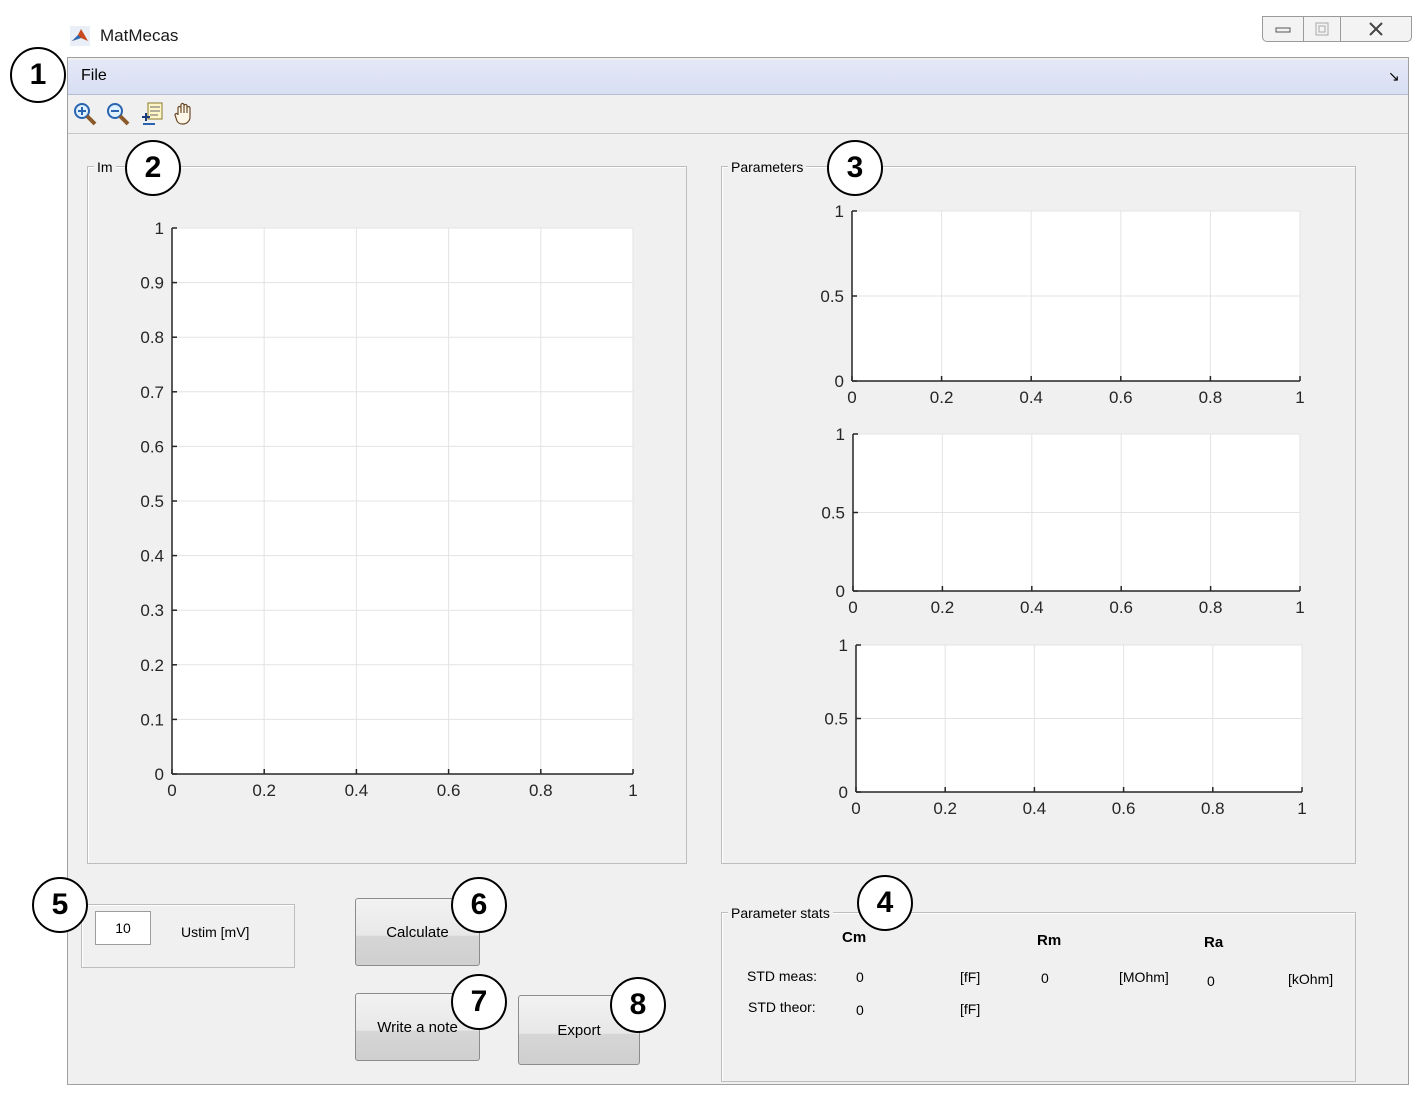 This screenshot has height=1106, width=1425. I want to click on callout-1: 1, so click(38, 75).